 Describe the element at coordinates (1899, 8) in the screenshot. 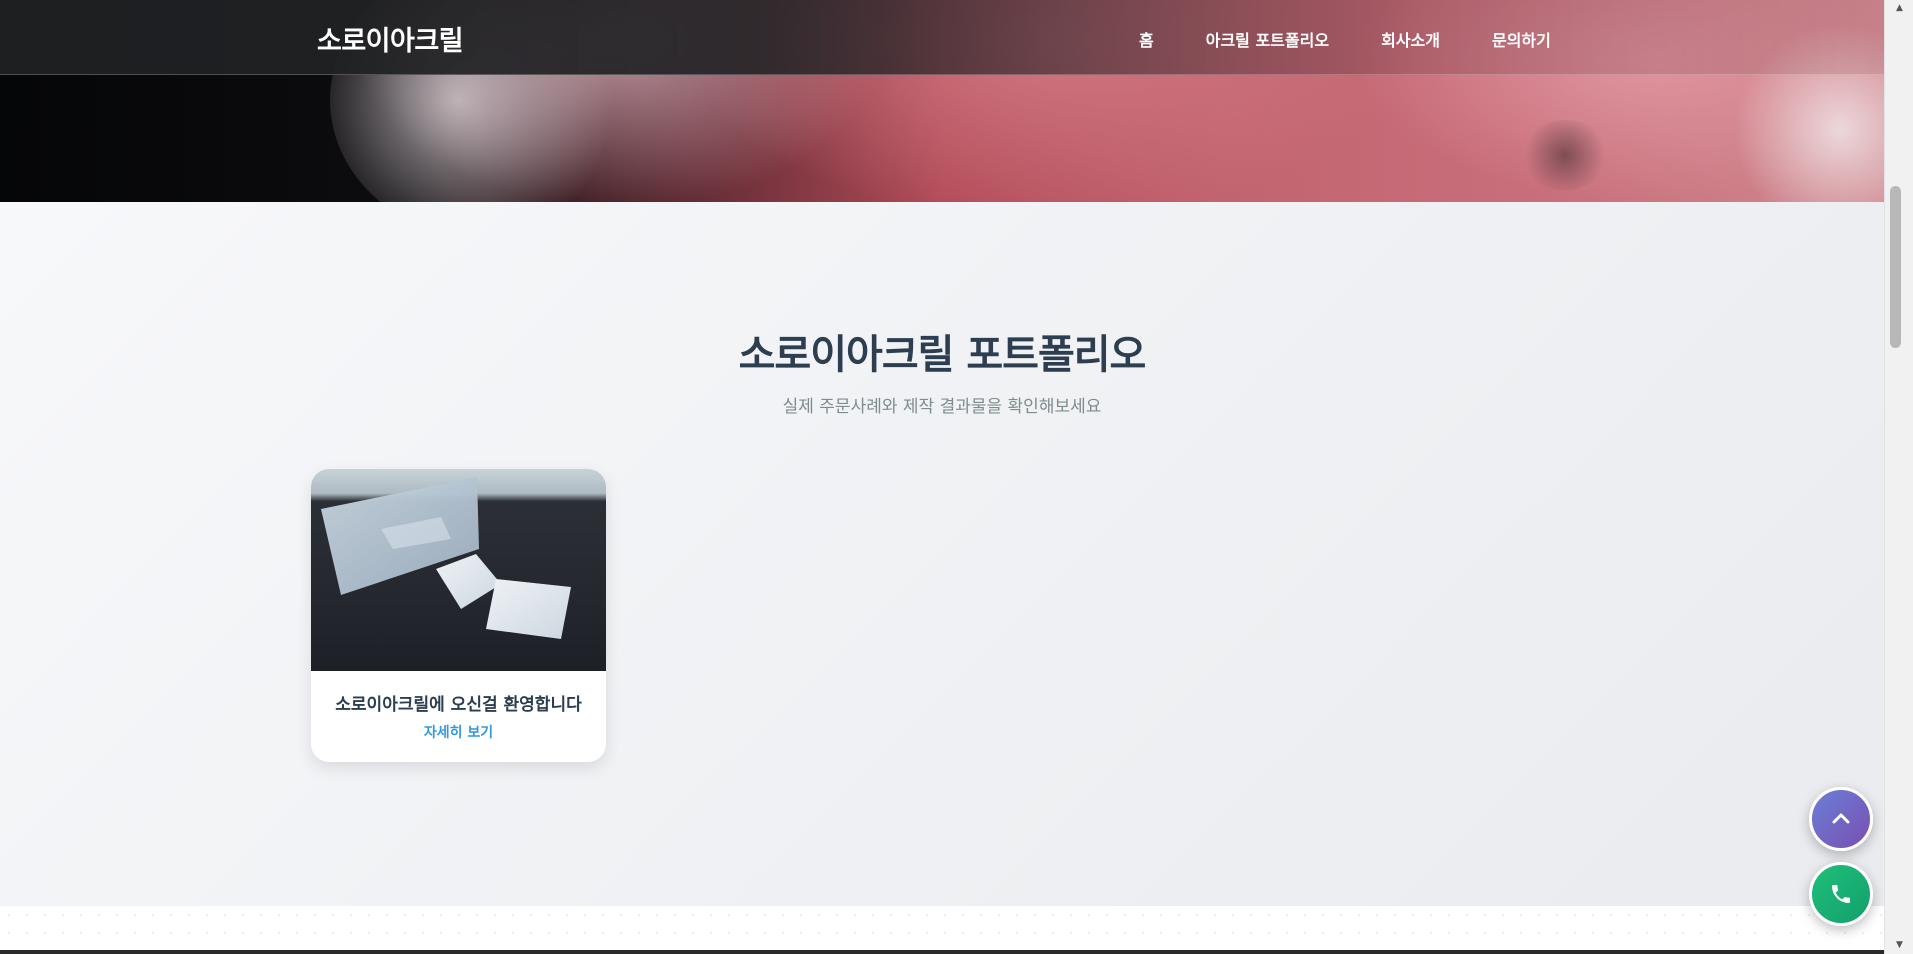

I see `scroll-up-arrow-icon: ▲` at that location.